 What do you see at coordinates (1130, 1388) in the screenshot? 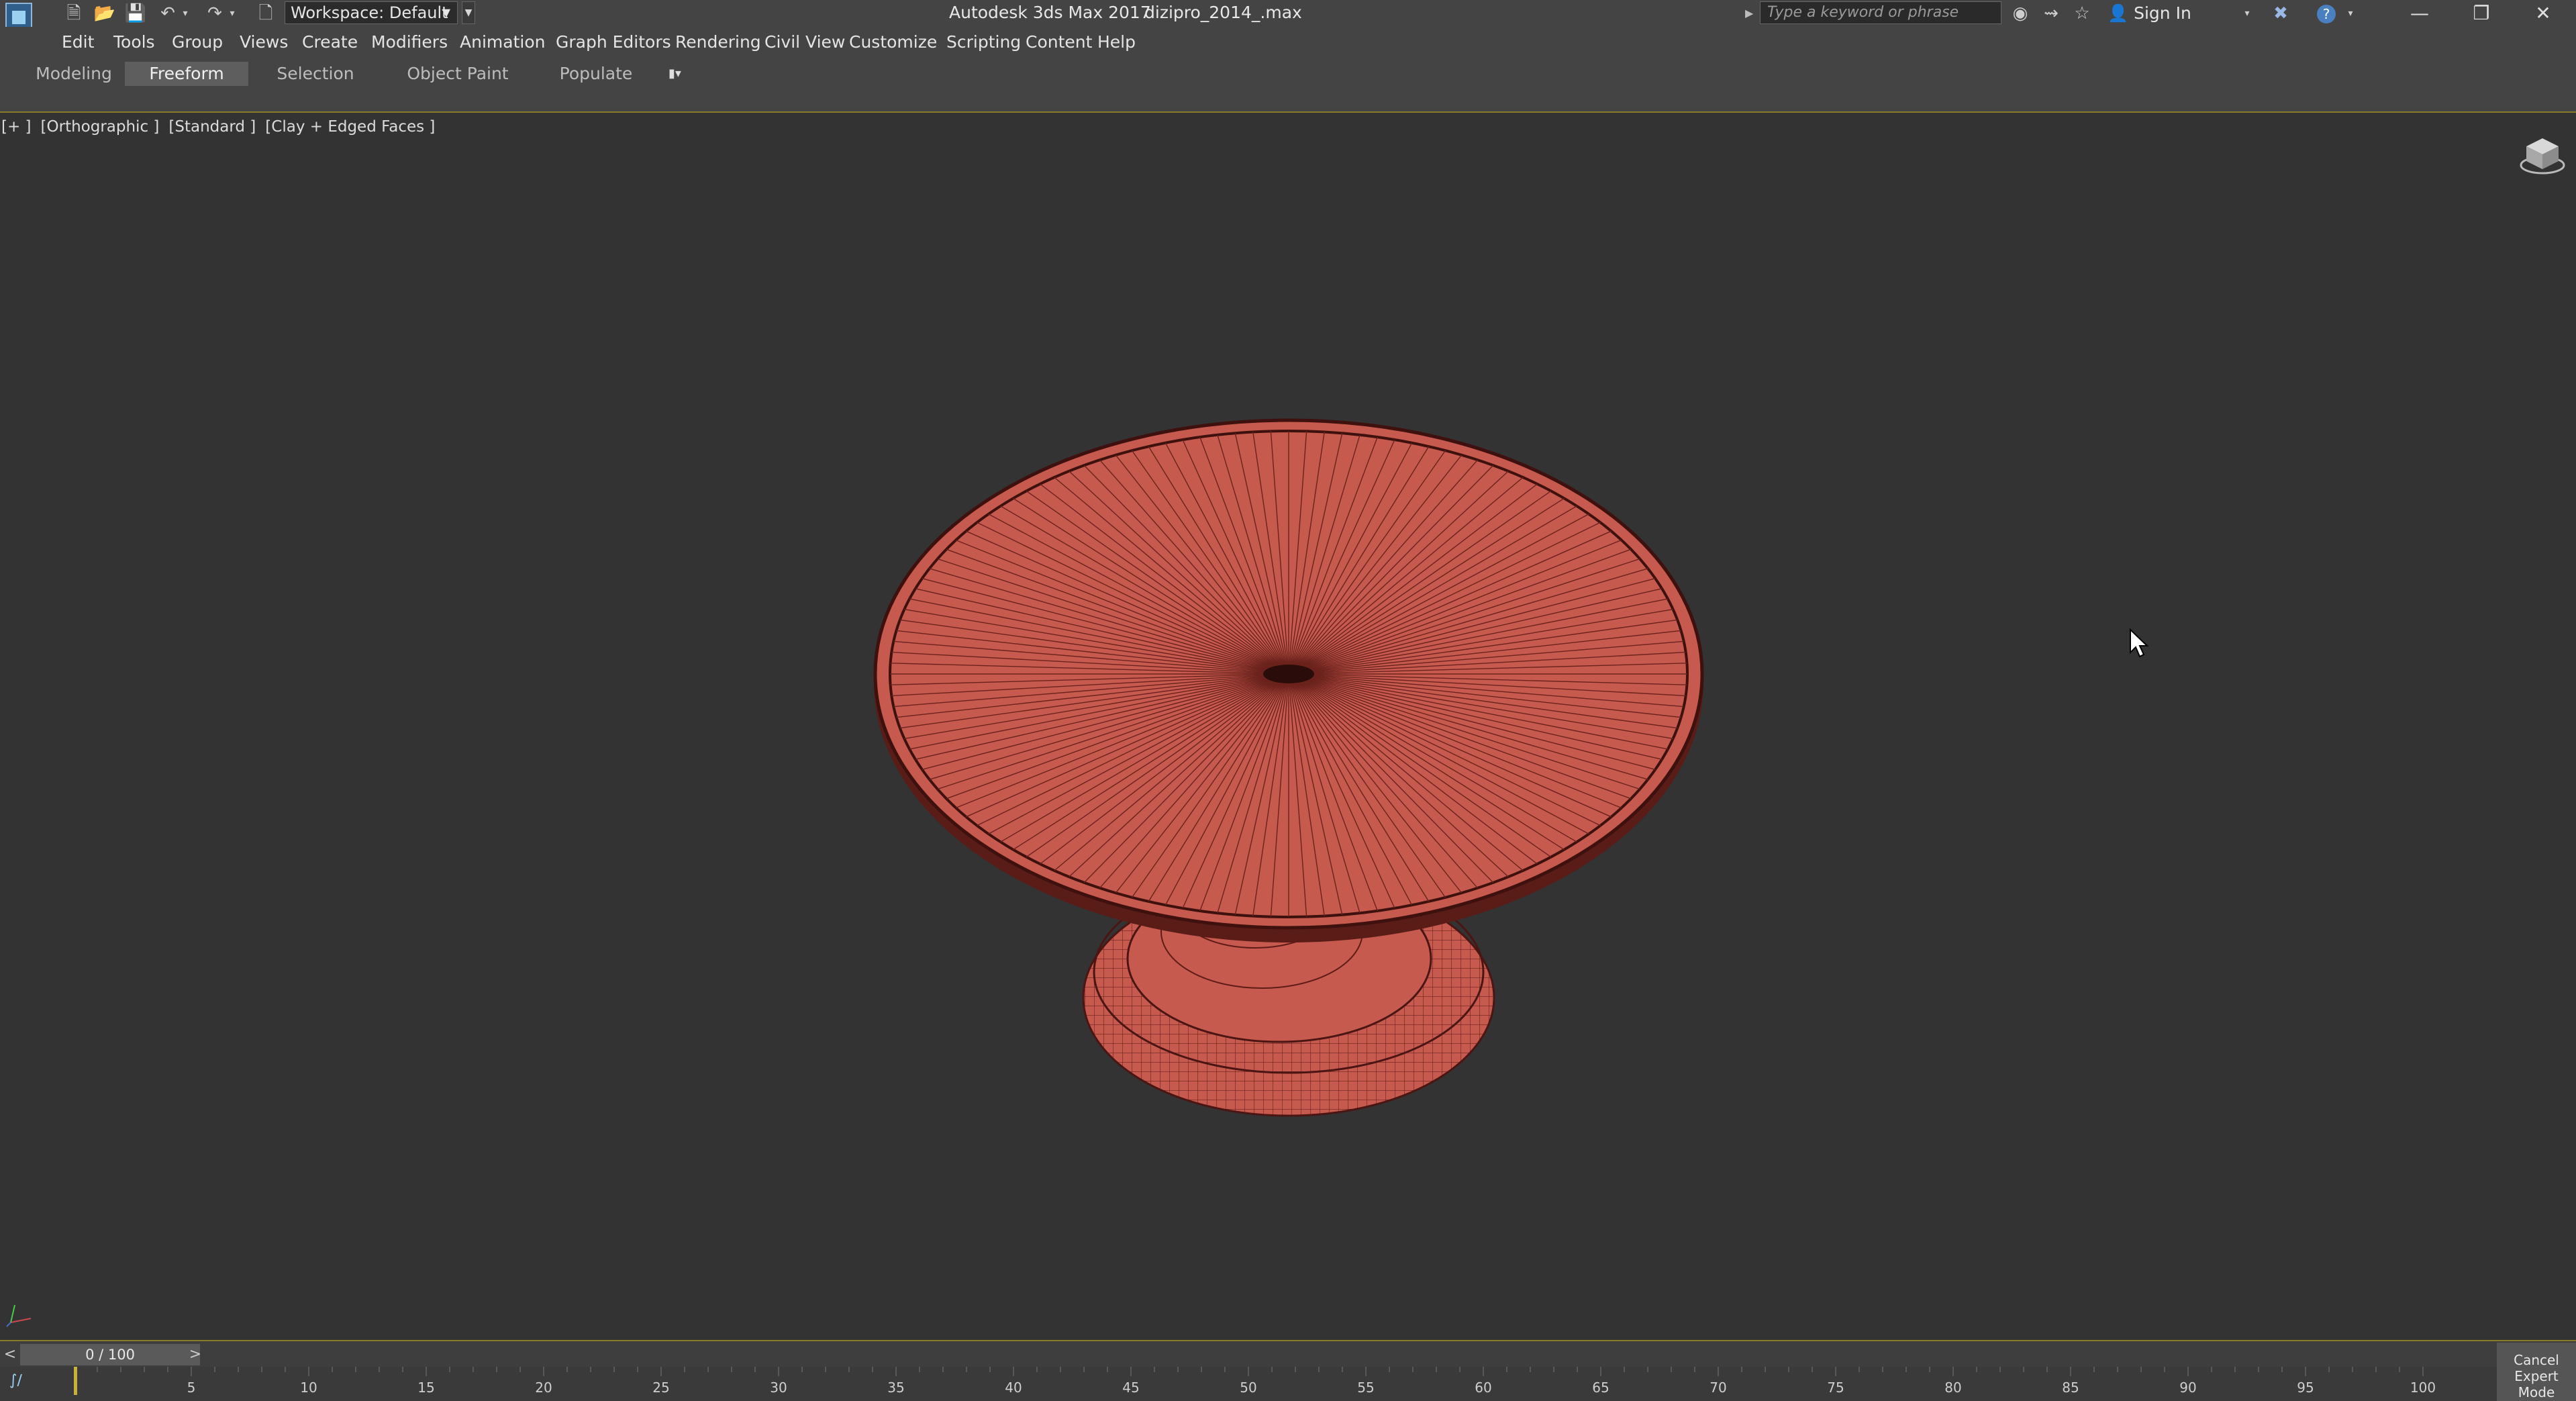
I see `frame-tick-label: 45` at bounding box center [1130, 1388].